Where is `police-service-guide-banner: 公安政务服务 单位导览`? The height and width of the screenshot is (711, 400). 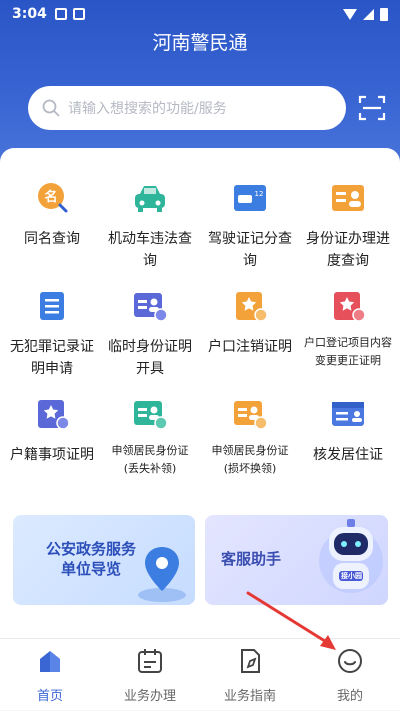 police-service-guide-banner: 公安政务服务 单位导览 is located at coordinates (104, 560).